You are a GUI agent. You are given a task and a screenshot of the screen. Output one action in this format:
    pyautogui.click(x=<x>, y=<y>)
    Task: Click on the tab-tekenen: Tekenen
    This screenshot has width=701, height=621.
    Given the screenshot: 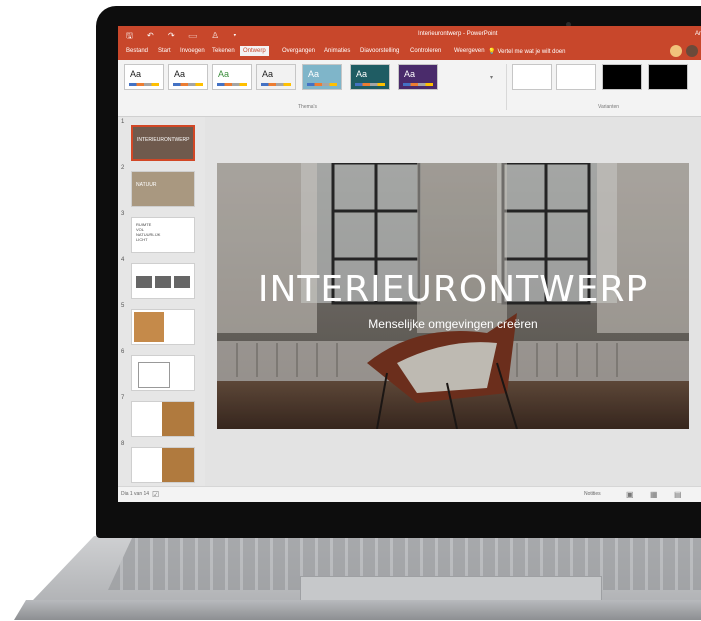 What is the action you would take?
    pyautogui.click(x=223, y=51)
    